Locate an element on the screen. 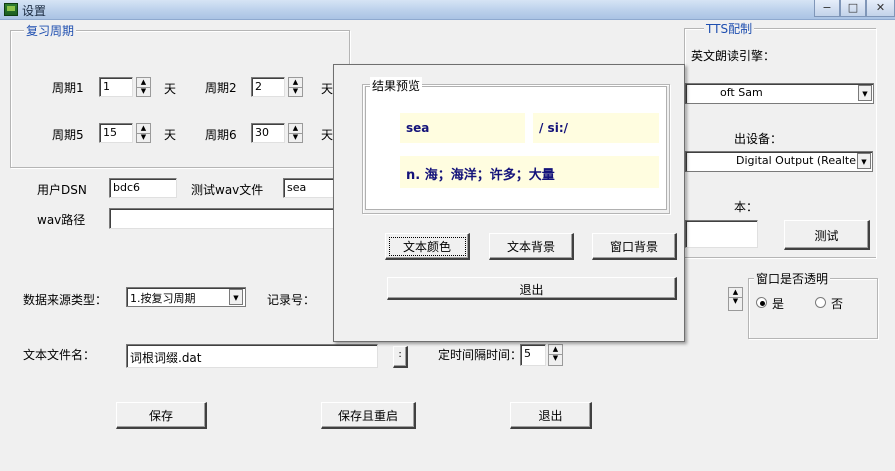 The height and width of the screenshot is (471, 895). period6-input: 30 is located at coordinates (268, 133).